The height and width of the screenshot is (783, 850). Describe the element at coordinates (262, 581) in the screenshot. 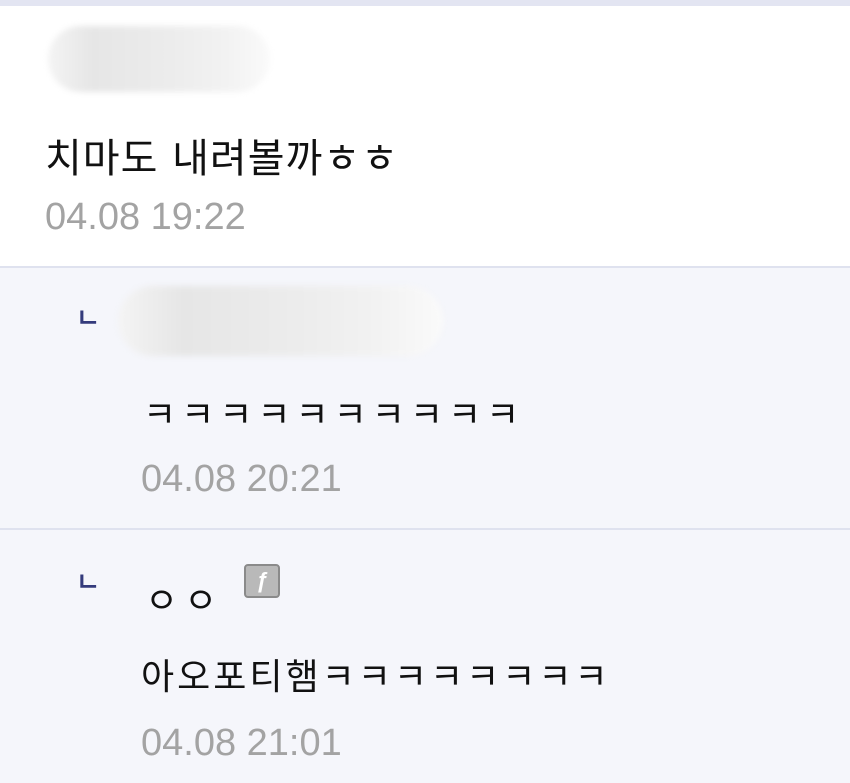

I see `level-badge-icon: ƒ` at that location.